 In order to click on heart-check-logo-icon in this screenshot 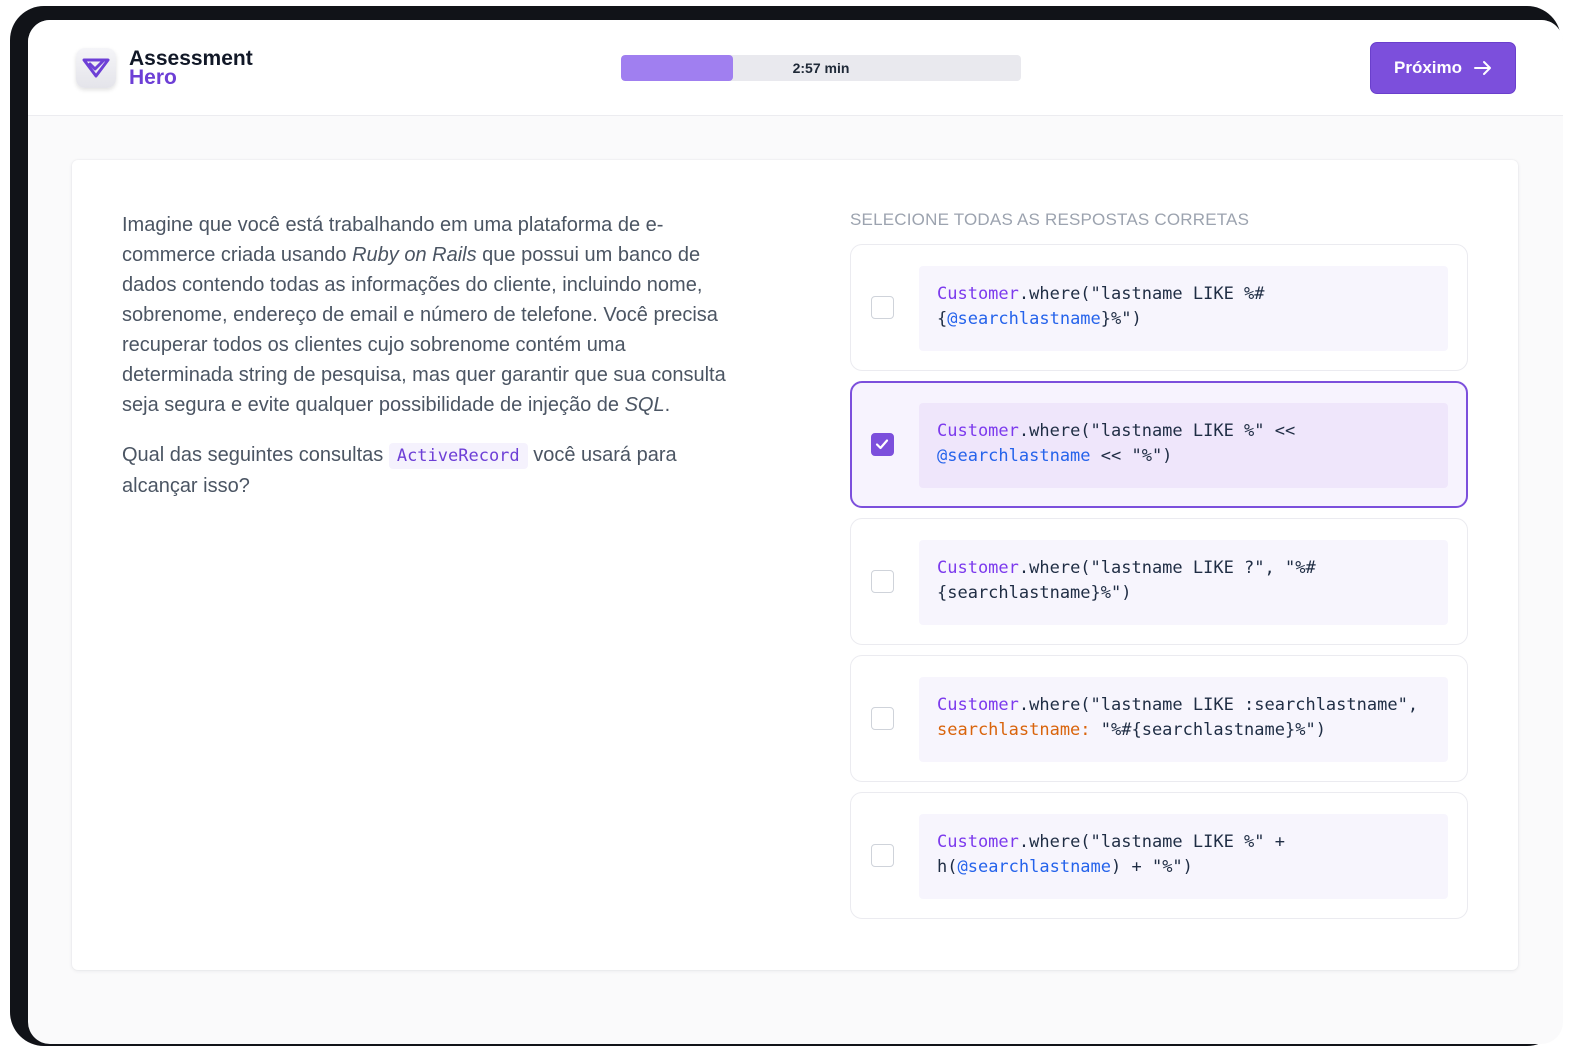, I will do `click(96, 68)`.